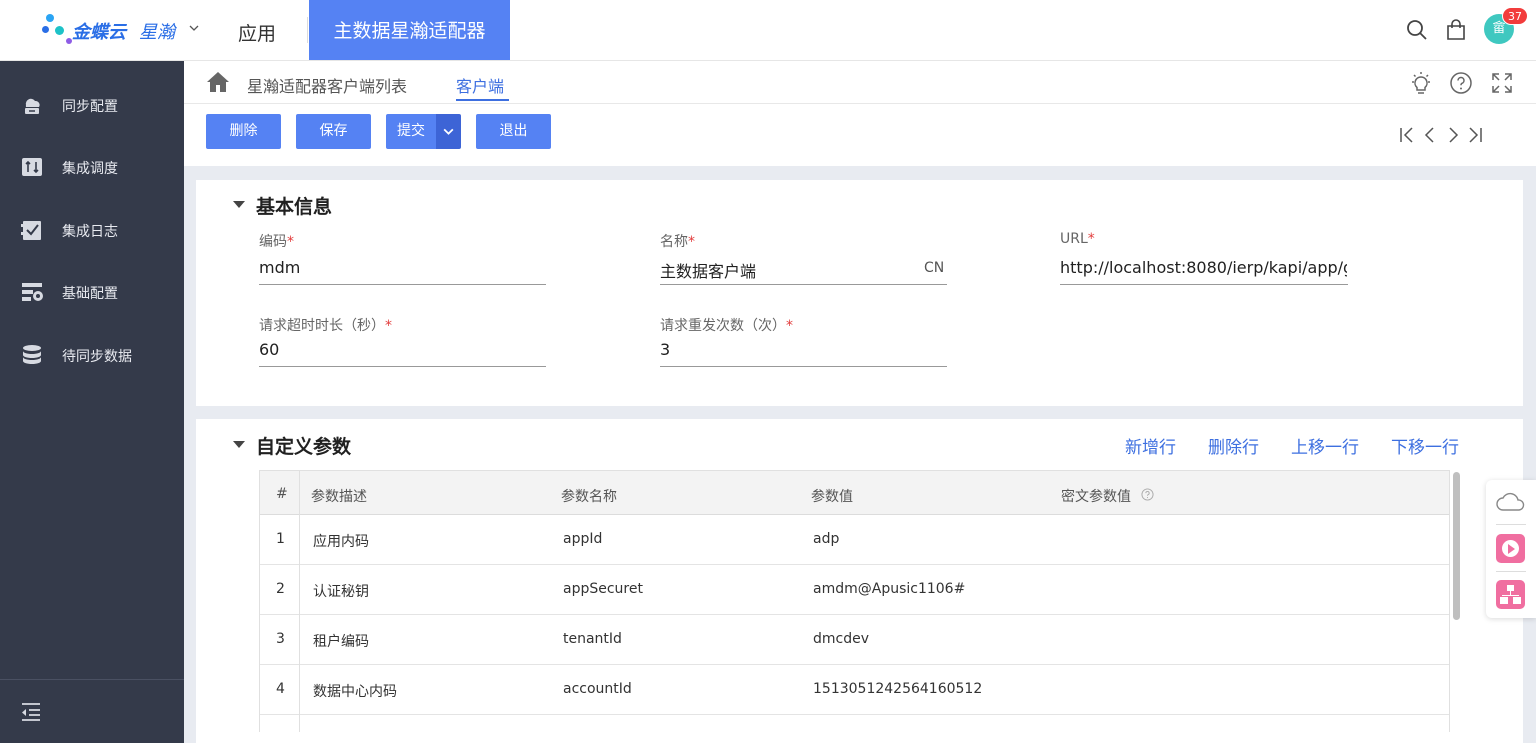 This screenshot has width=1536, height=743. Describe the element at coordinates (31, 712) in the screenshot. I see `collapse-menu-icon` at that location.